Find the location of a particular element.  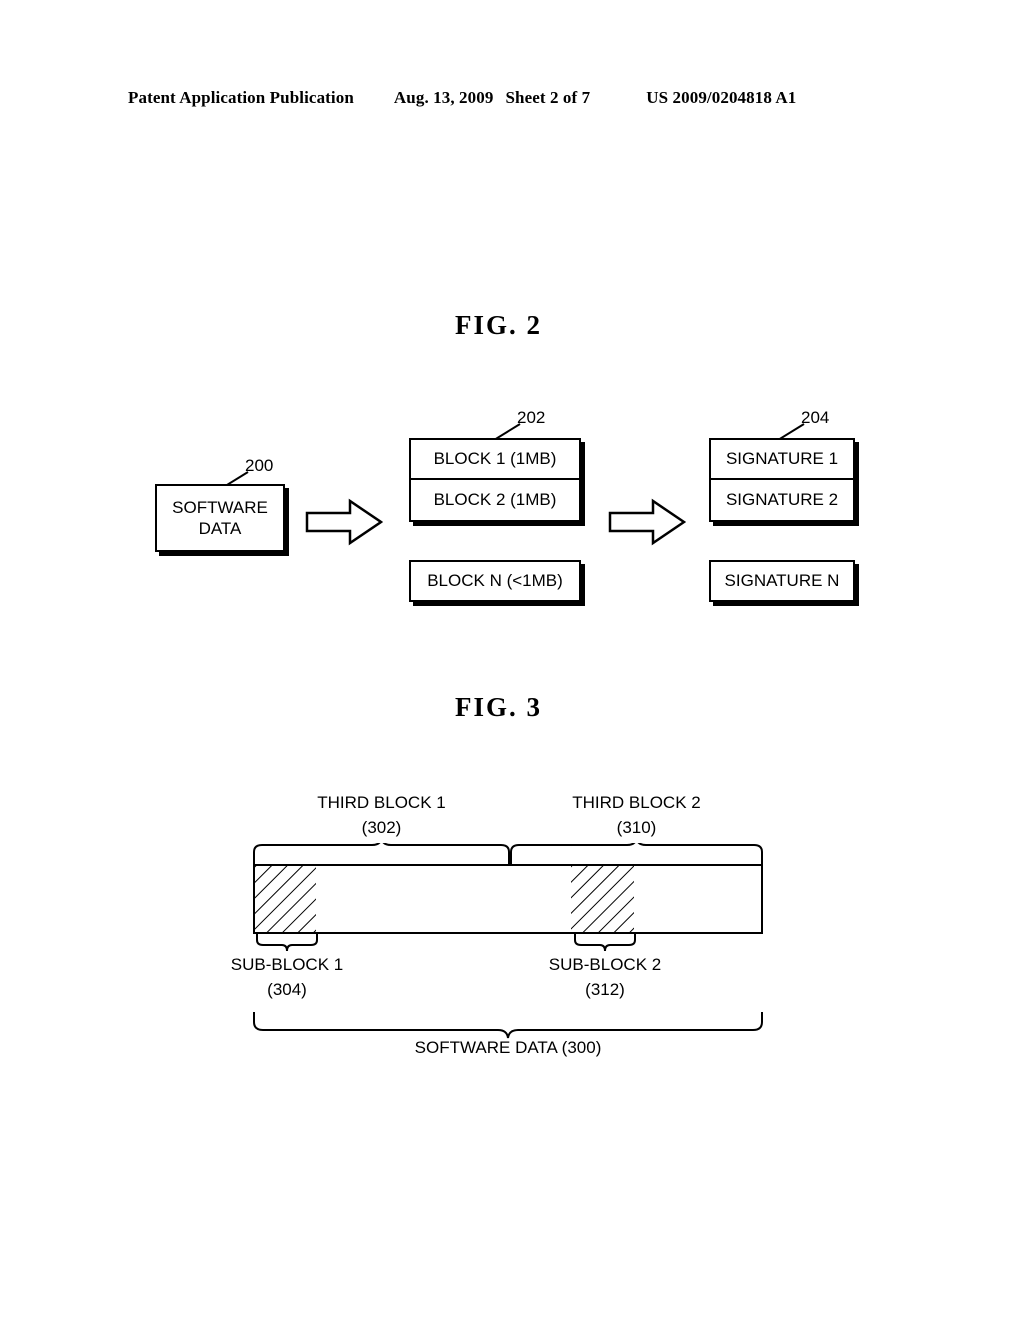

software-data-box: SOFTWARE DATA is located at coordinates (220, 518).